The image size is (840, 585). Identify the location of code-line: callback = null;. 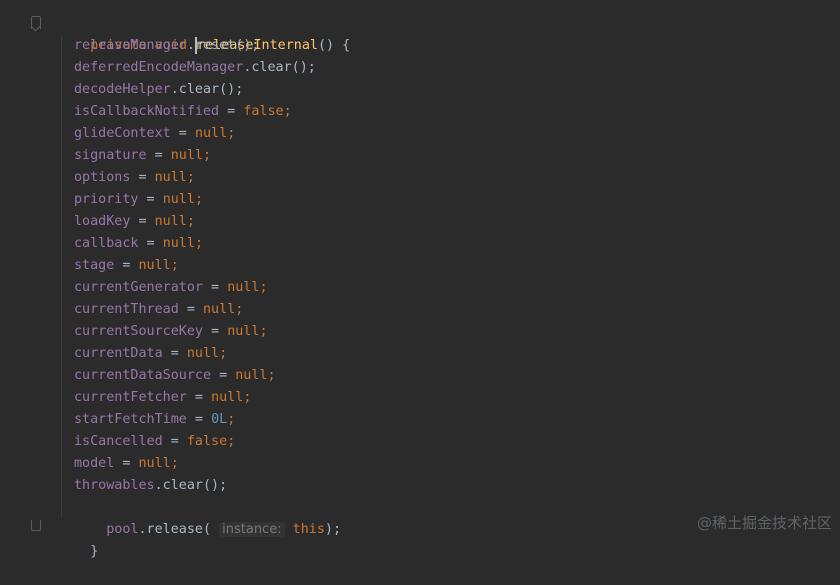
(138, 244).